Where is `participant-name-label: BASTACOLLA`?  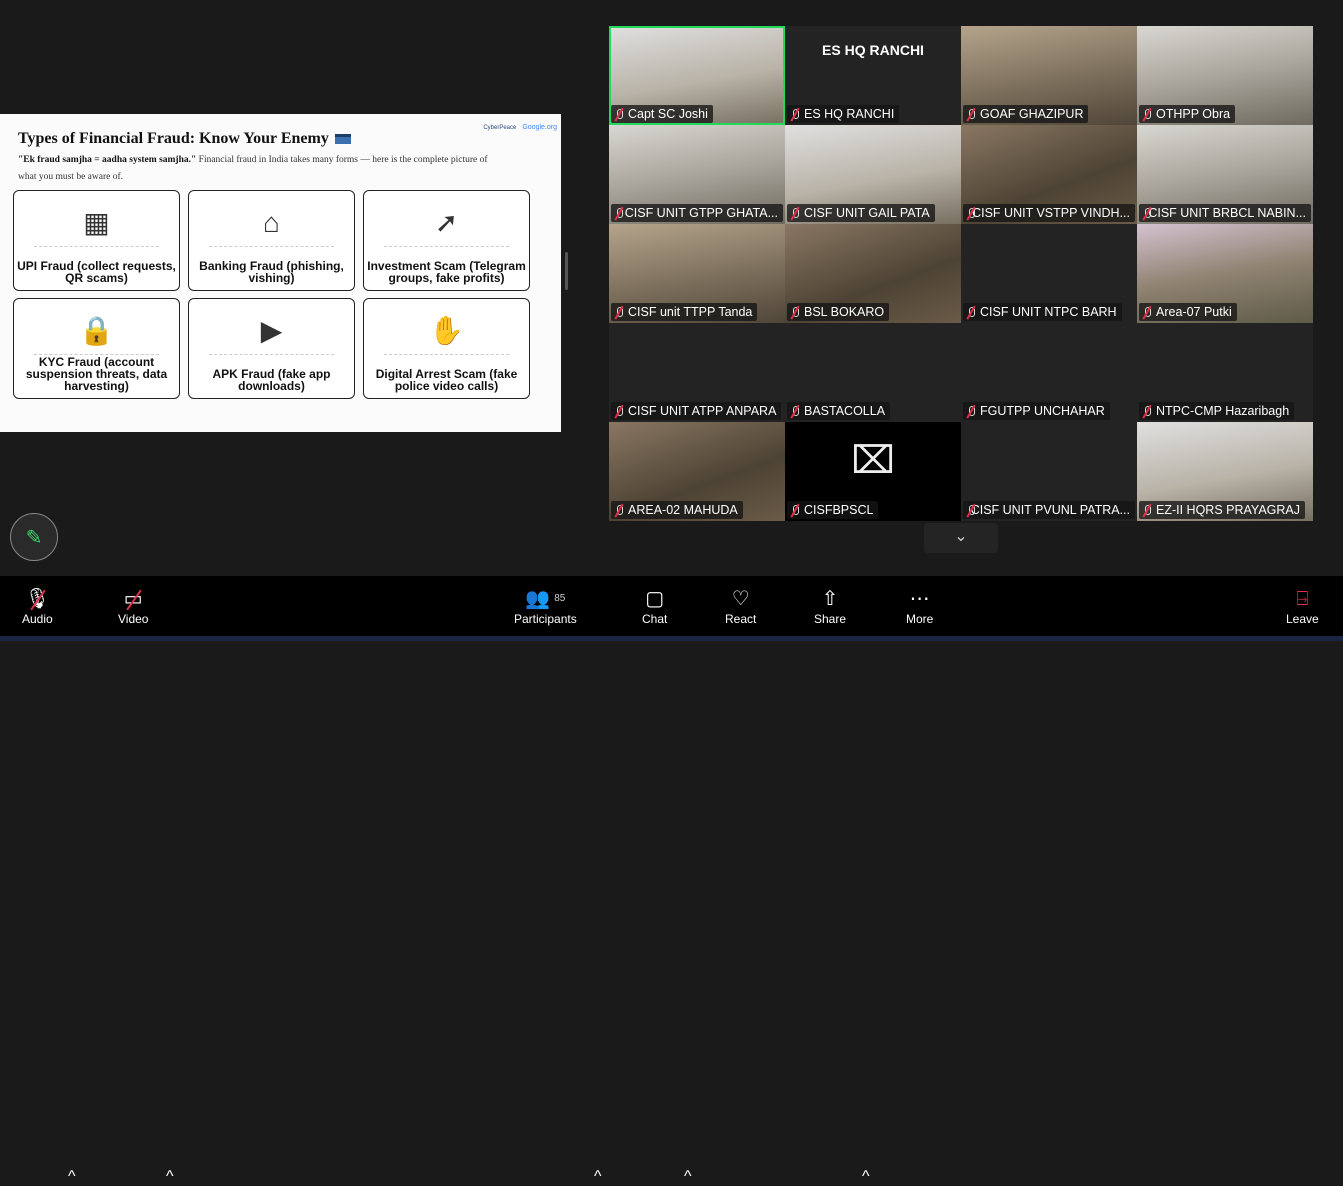 participant-name-label: BASTACOLLA is located at coordinates (839, 411).